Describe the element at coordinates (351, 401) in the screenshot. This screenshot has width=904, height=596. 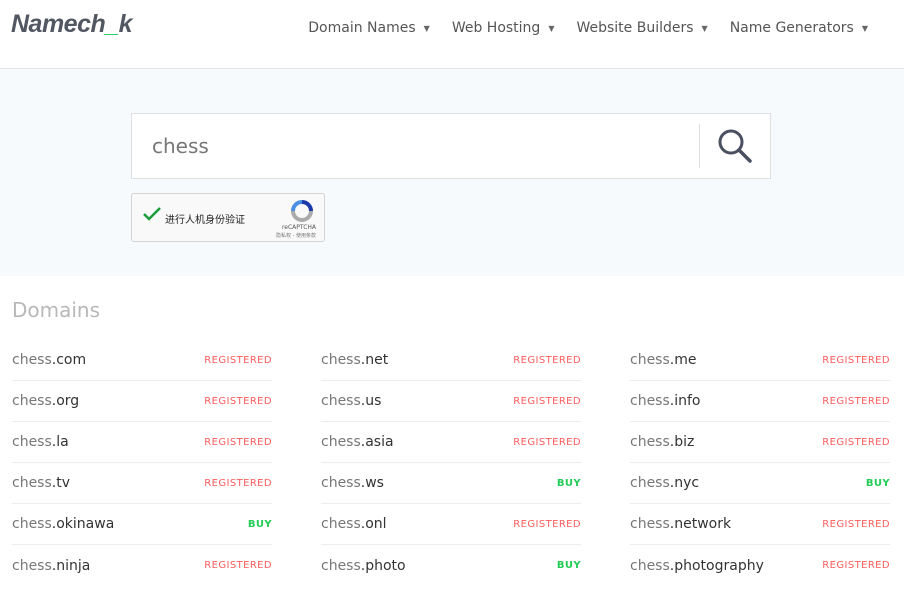
I see `domain-name: chess.us` at that location.